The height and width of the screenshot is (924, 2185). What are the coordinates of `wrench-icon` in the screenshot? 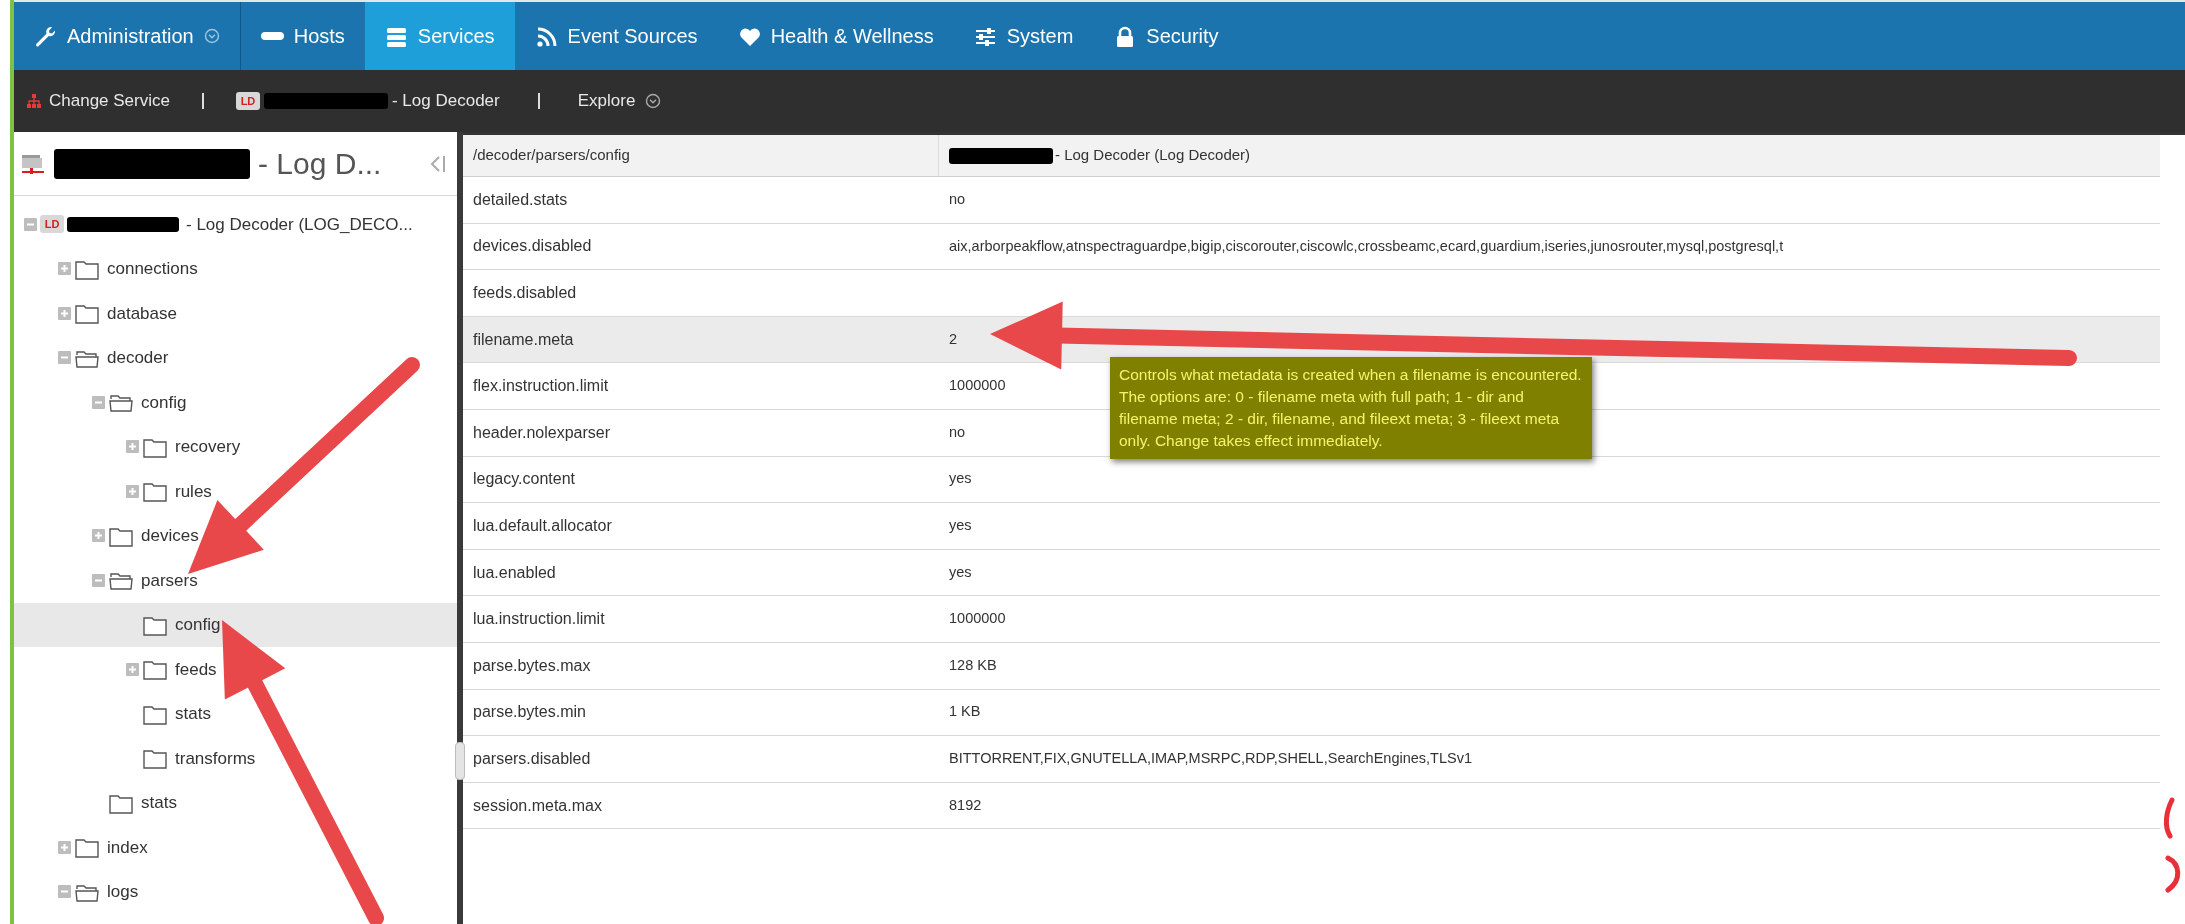 It's located at (45, 36).